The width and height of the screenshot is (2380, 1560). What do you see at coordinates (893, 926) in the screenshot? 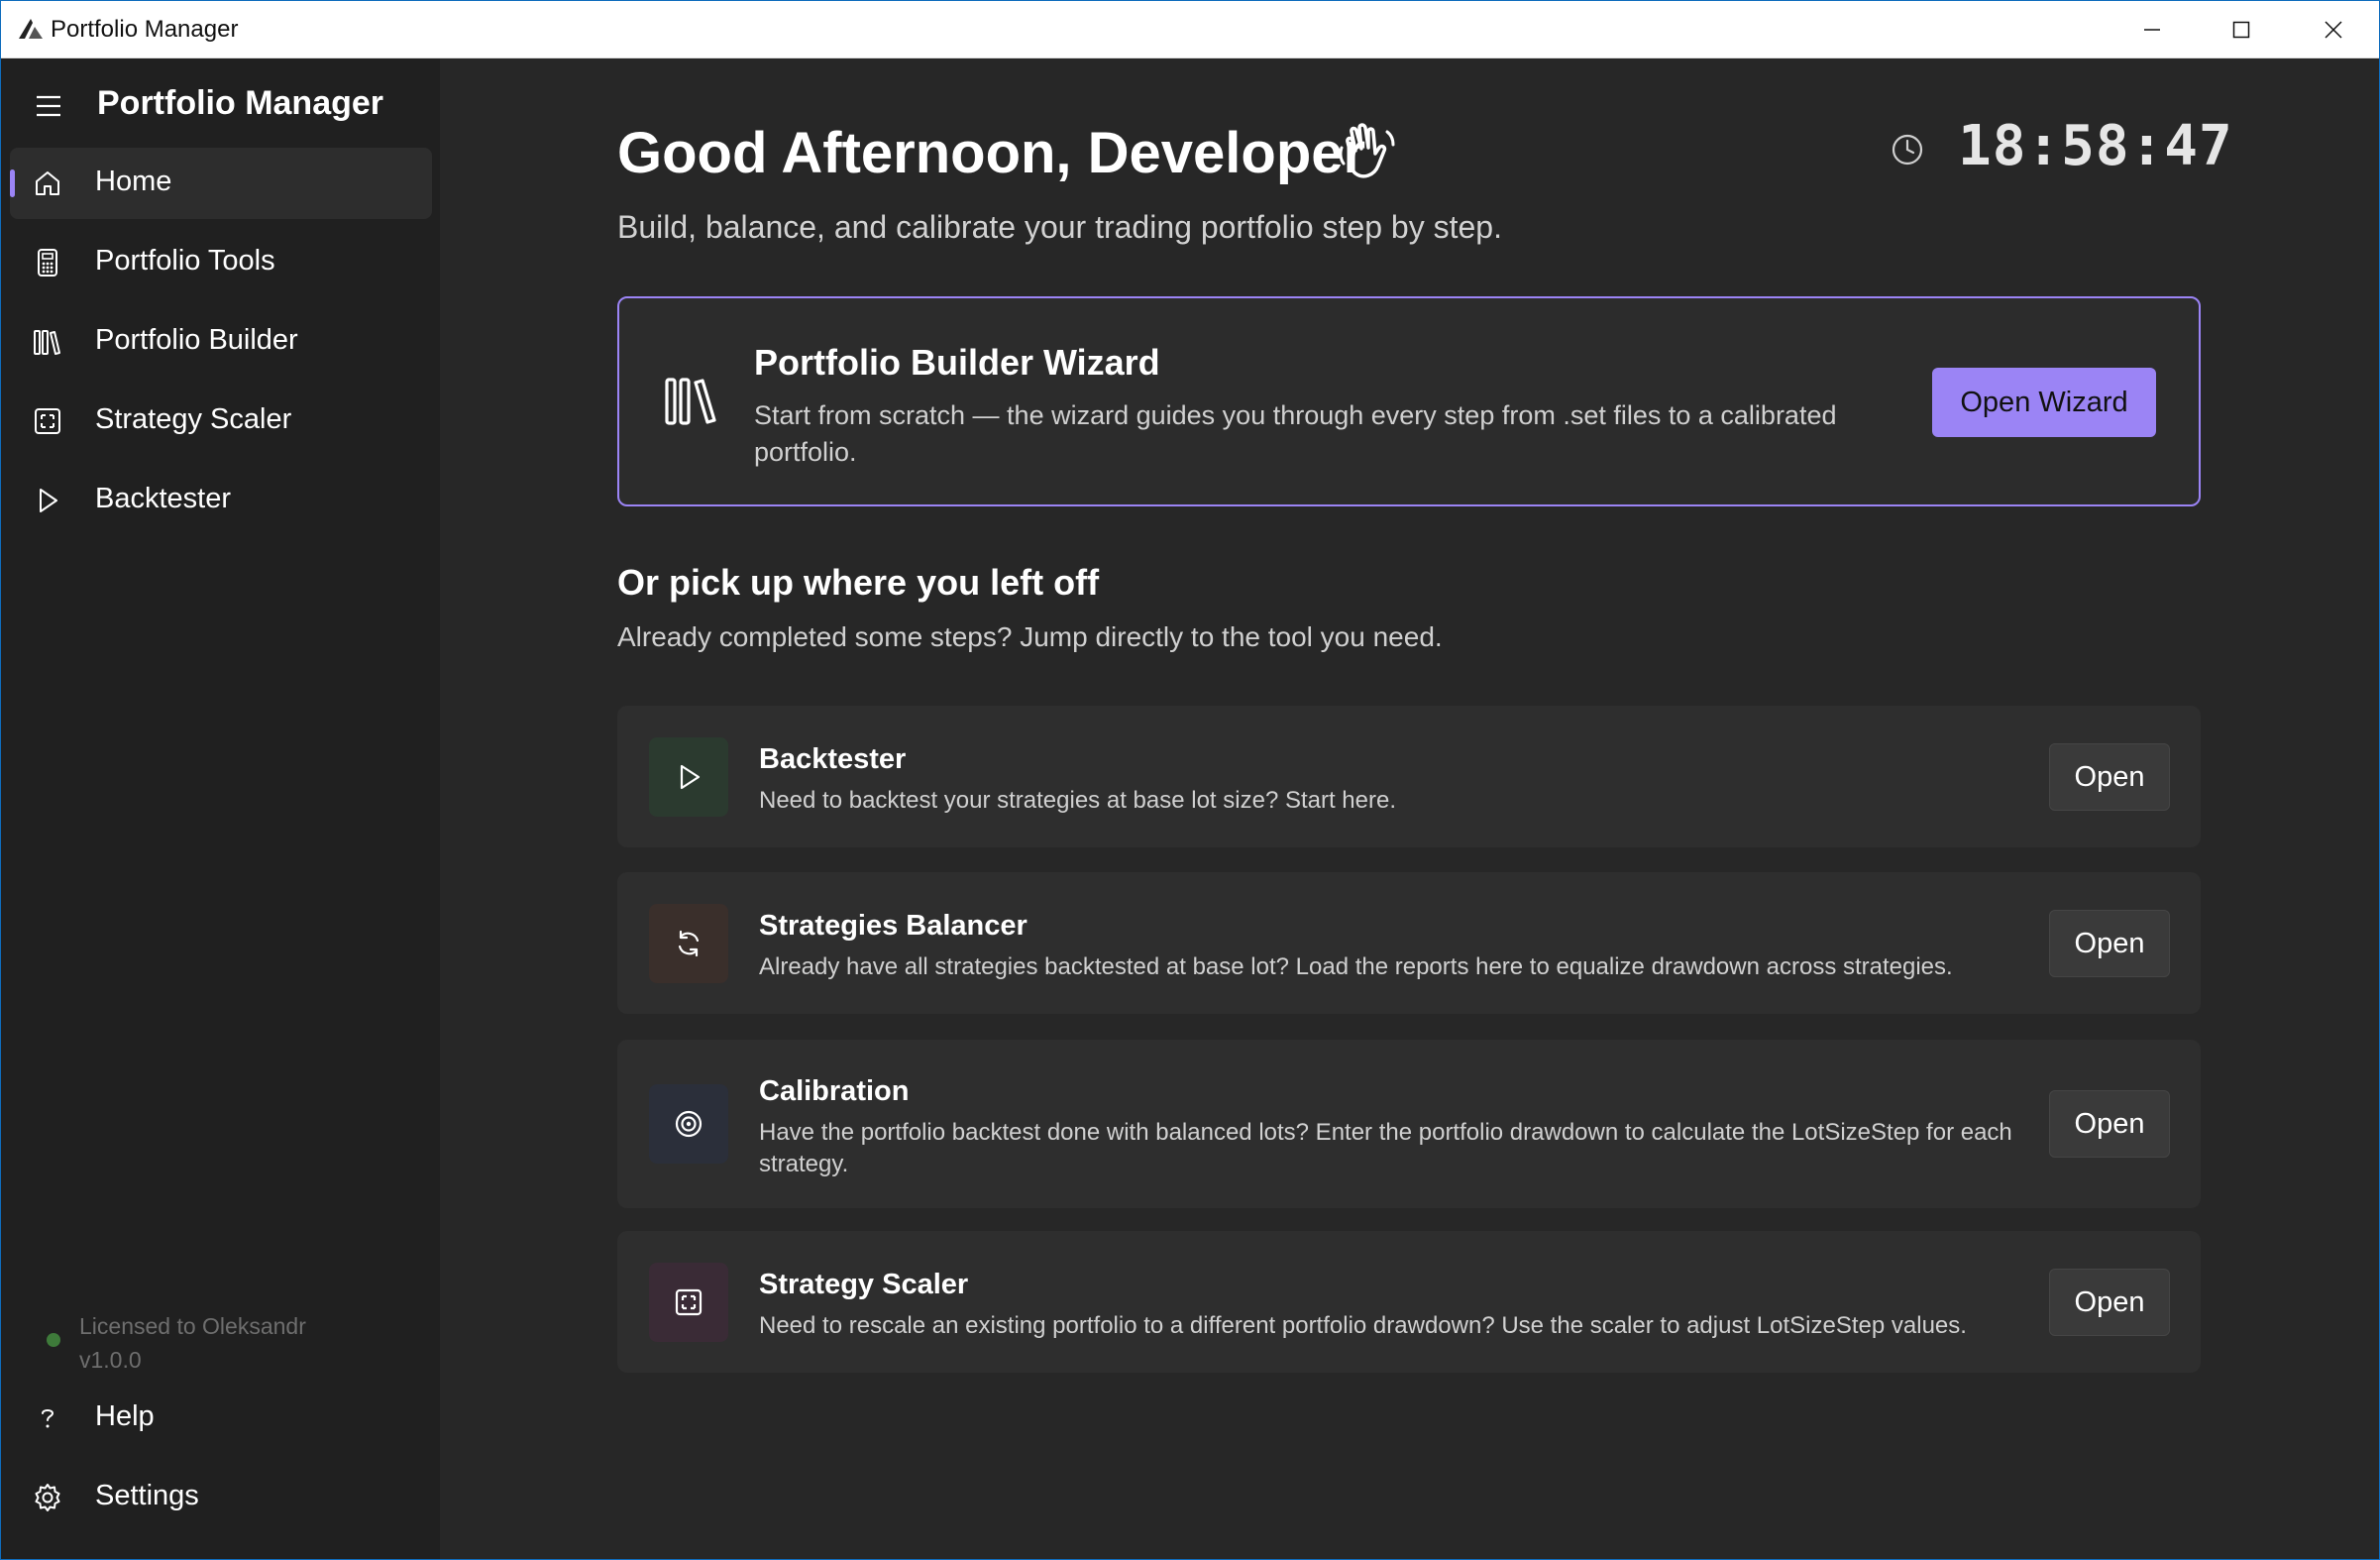
I see `tool-title: Strategies Balancer` at bounding box center [893, 926].